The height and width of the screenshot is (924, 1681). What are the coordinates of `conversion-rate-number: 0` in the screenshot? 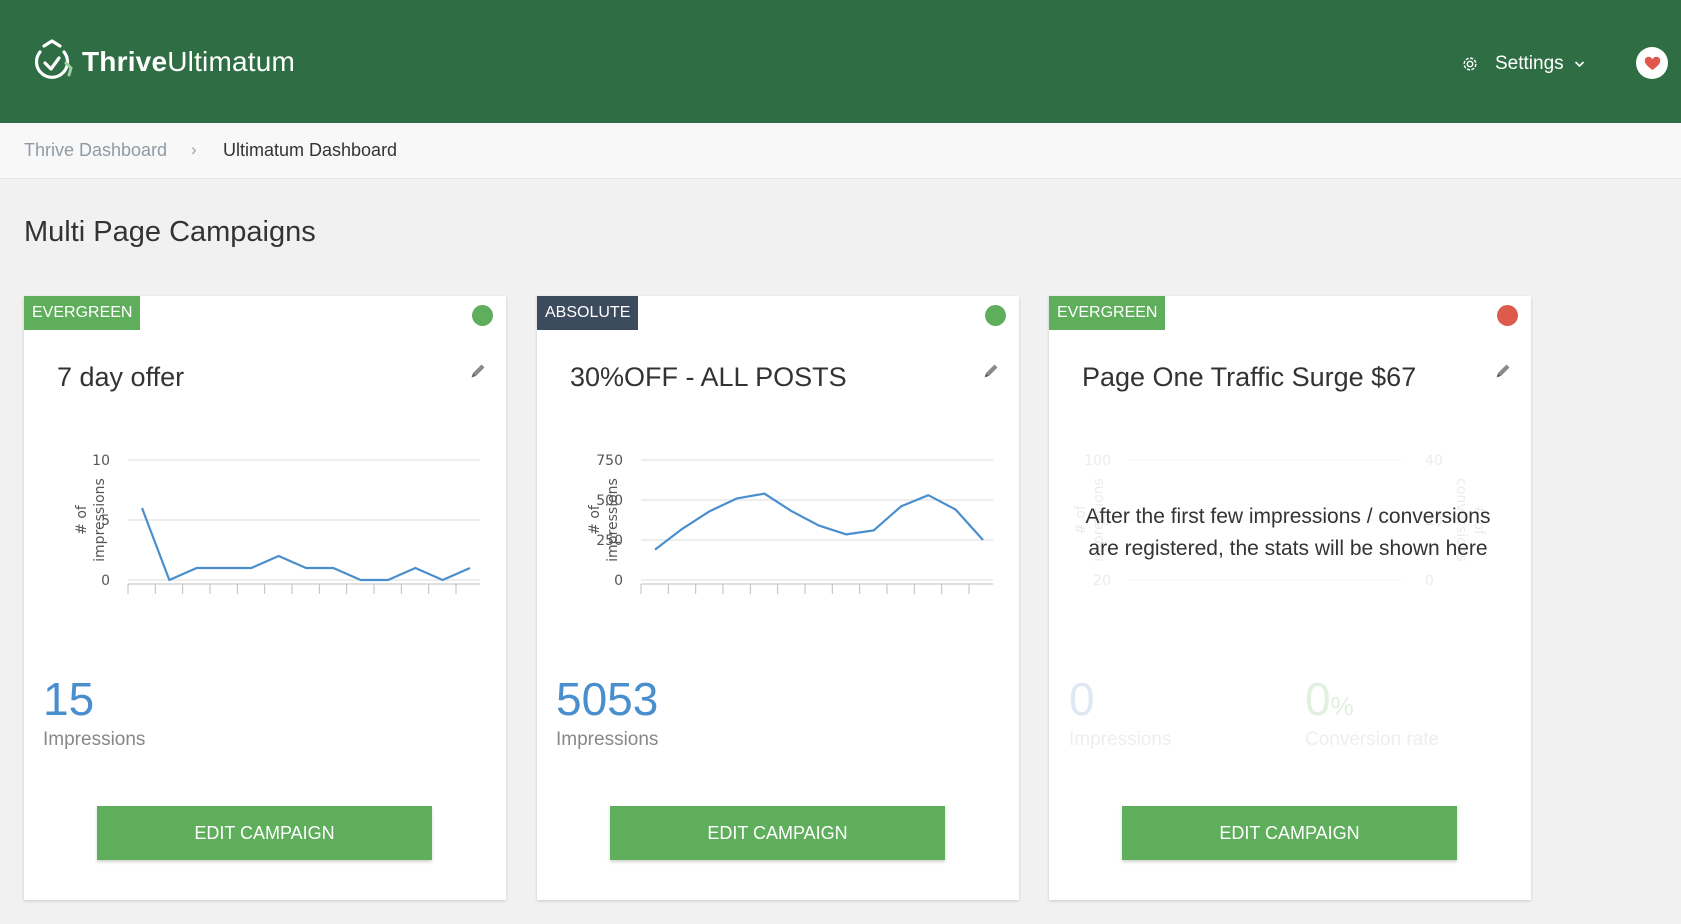 It's located at (1318, 699).